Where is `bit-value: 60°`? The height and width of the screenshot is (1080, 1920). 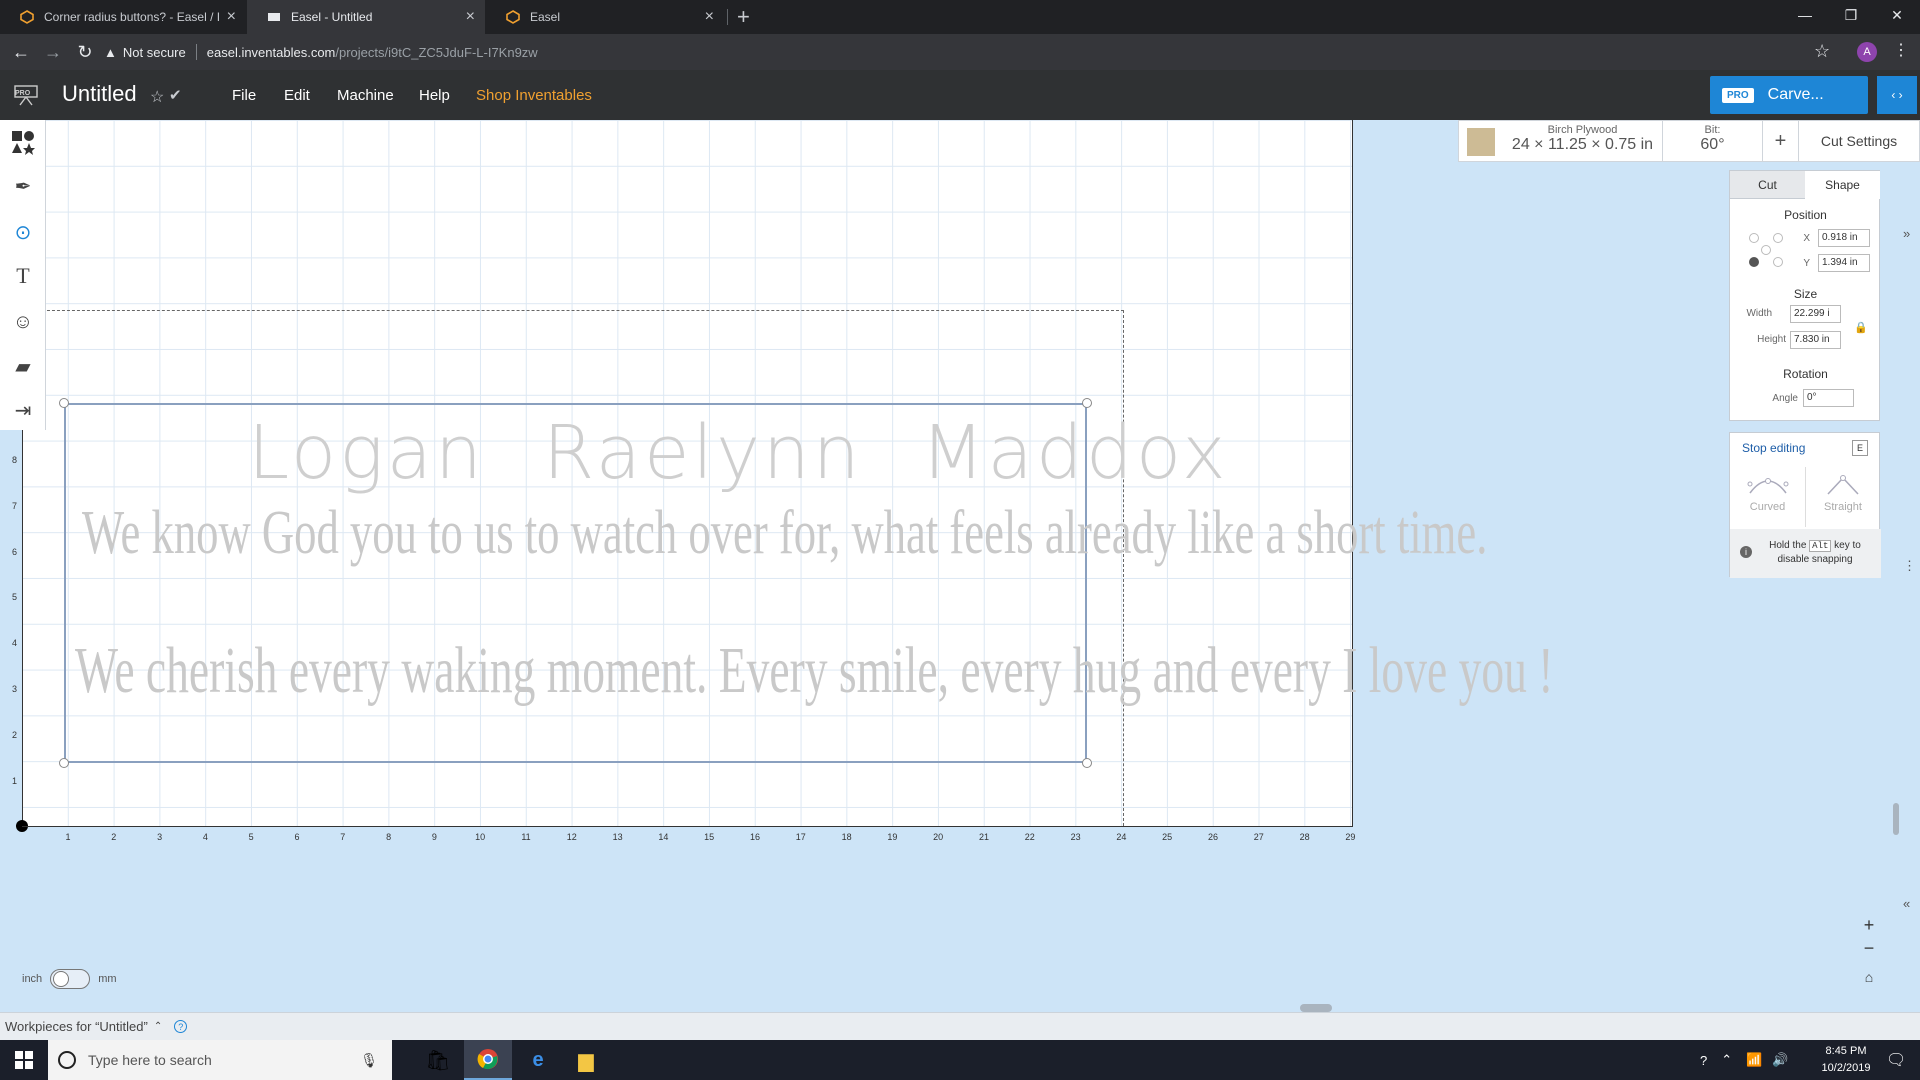
bit-value: 60° is located at coordinates (1712, 144).